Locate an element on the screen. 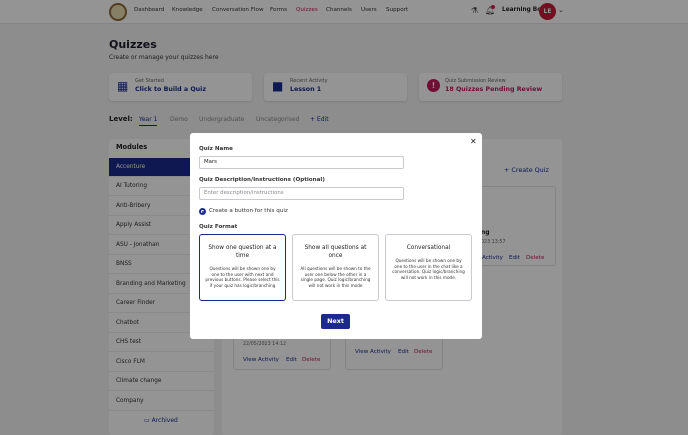 This screenshot has width=688, height=435. quiz-name-input: Mars is located at coordinates (301, 162).